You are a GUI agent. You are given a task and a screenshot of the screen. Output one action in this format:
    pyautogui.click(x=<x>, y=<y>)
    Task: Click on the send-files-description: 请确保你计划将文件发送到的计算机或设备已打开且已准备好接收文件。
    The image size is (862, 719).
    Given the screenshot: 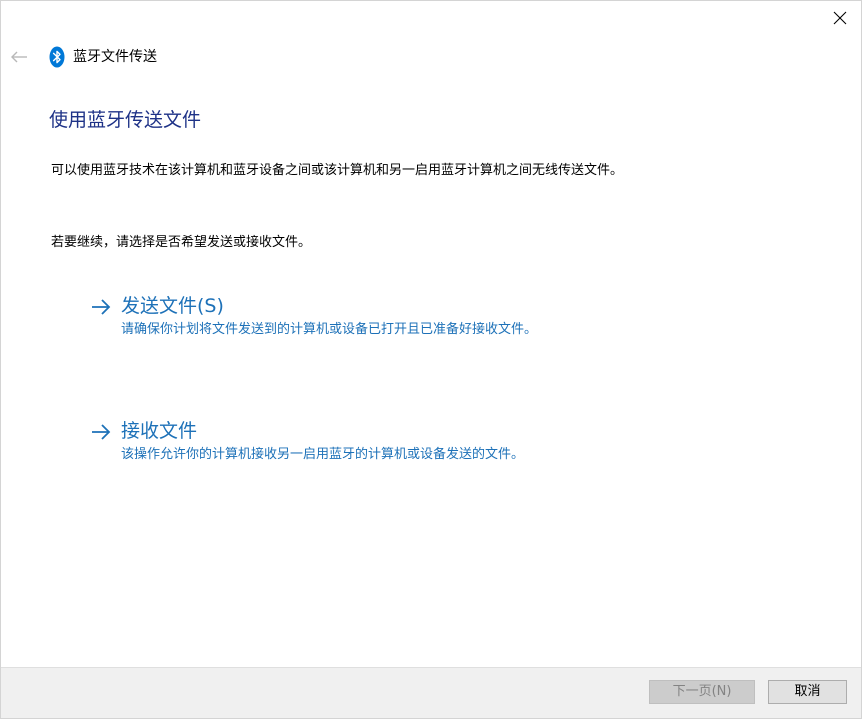 What is the action you would take?
    pyautogui.click(x=329, y=329)
    